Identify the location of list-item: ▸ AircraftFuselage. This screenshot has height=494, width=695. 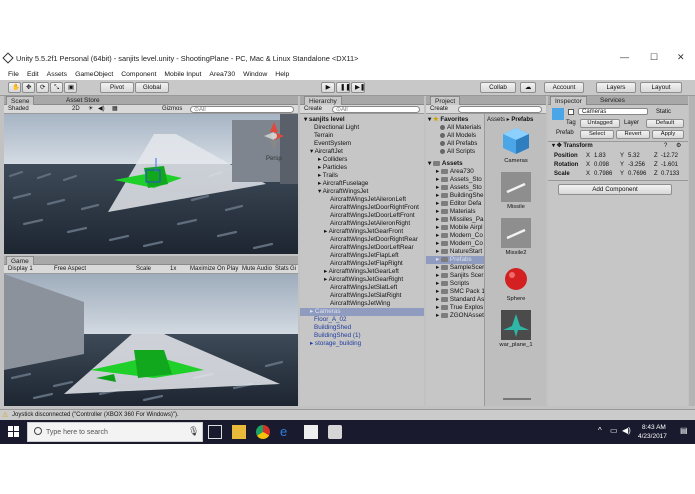
(343, 184).